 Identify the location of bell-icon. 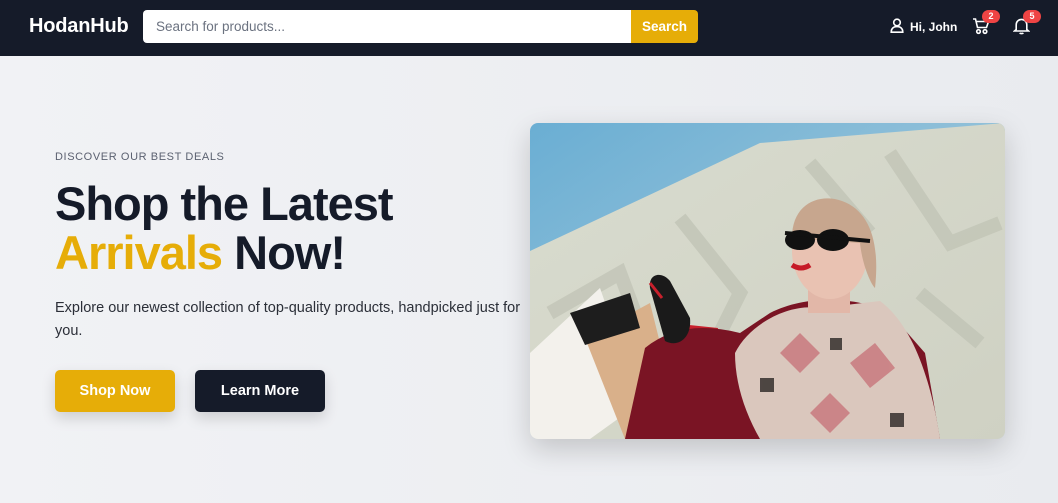
(1021, 28).